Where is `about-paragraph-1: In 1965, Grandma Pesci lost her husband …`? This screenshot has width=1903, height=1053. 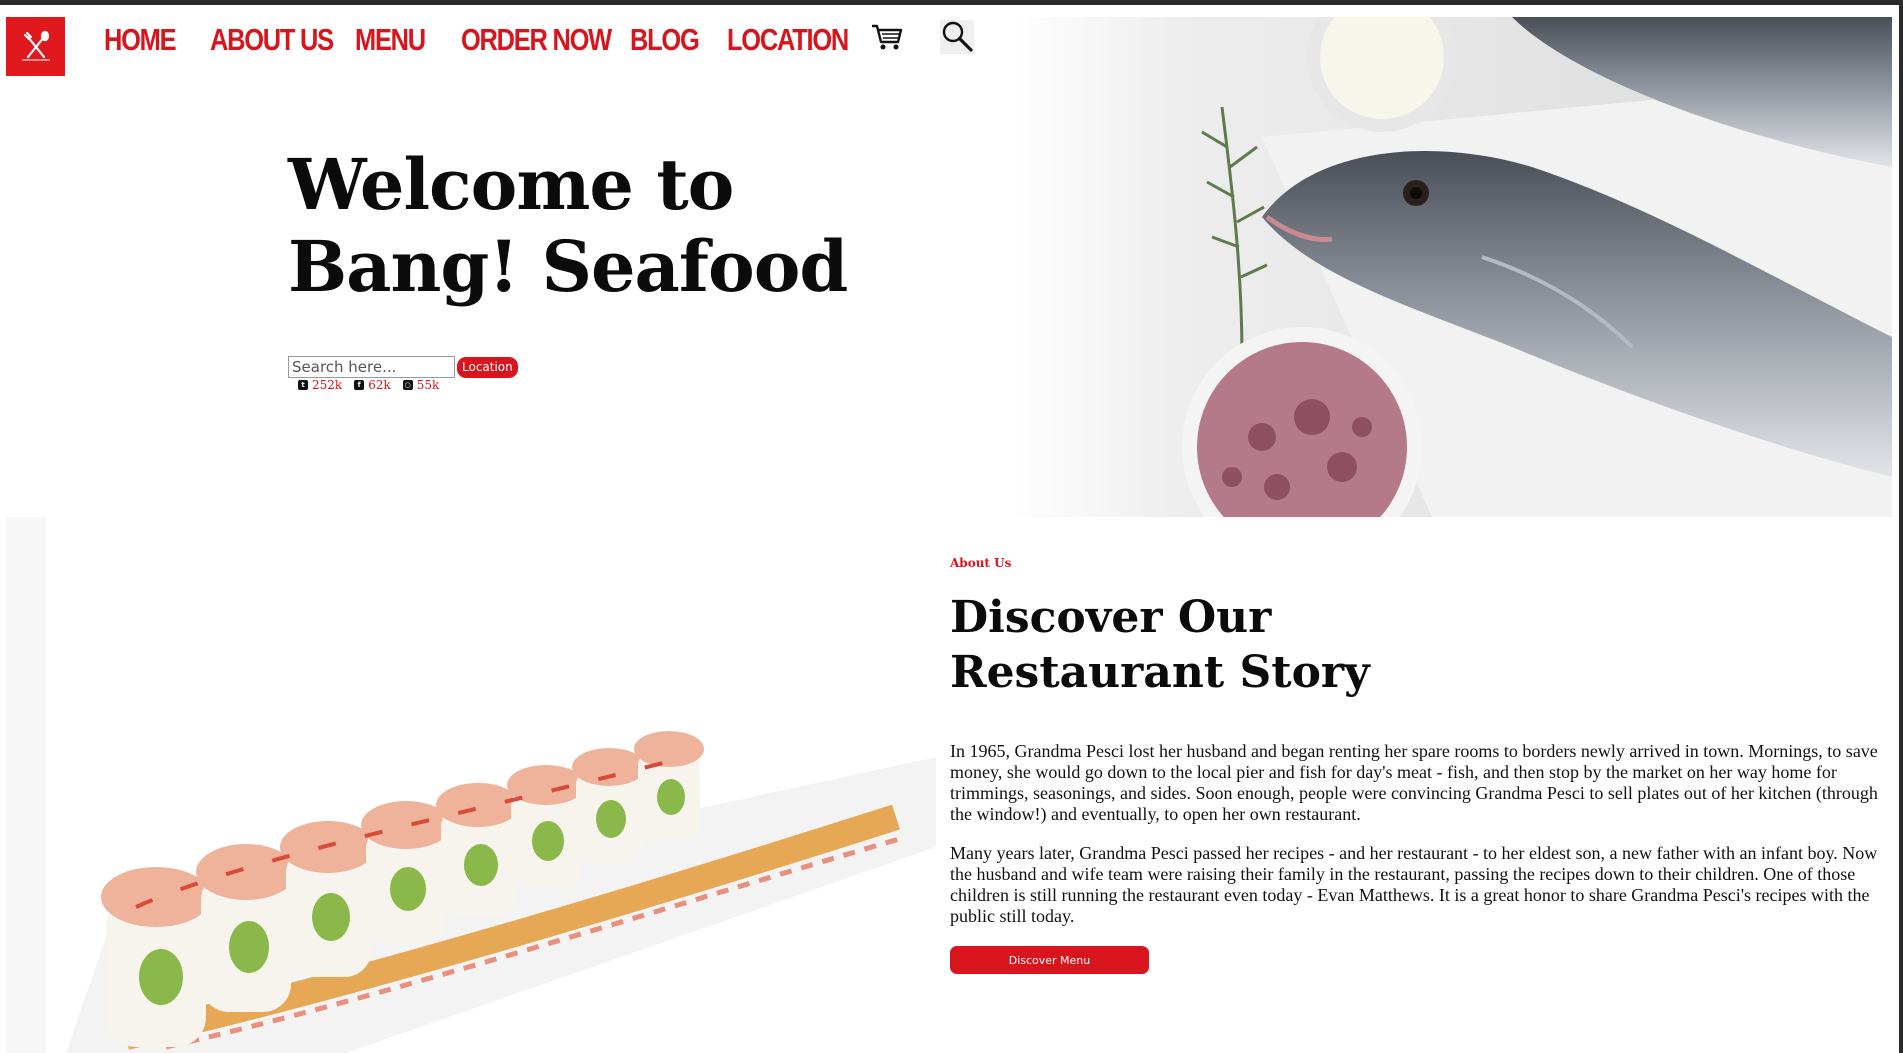 about-paragraph-1: In 1965, Grandma Pesci lost her husband … is located at coordinates (1414, 782).